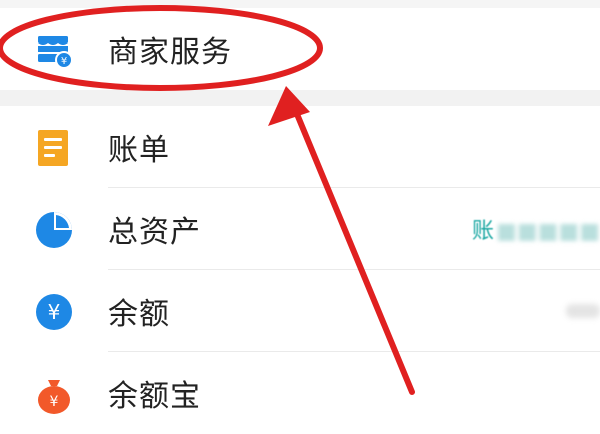 The width and height of the screenshot is (600, 434). I want to click on money-bag-icon: ¥, so click(54, 394).